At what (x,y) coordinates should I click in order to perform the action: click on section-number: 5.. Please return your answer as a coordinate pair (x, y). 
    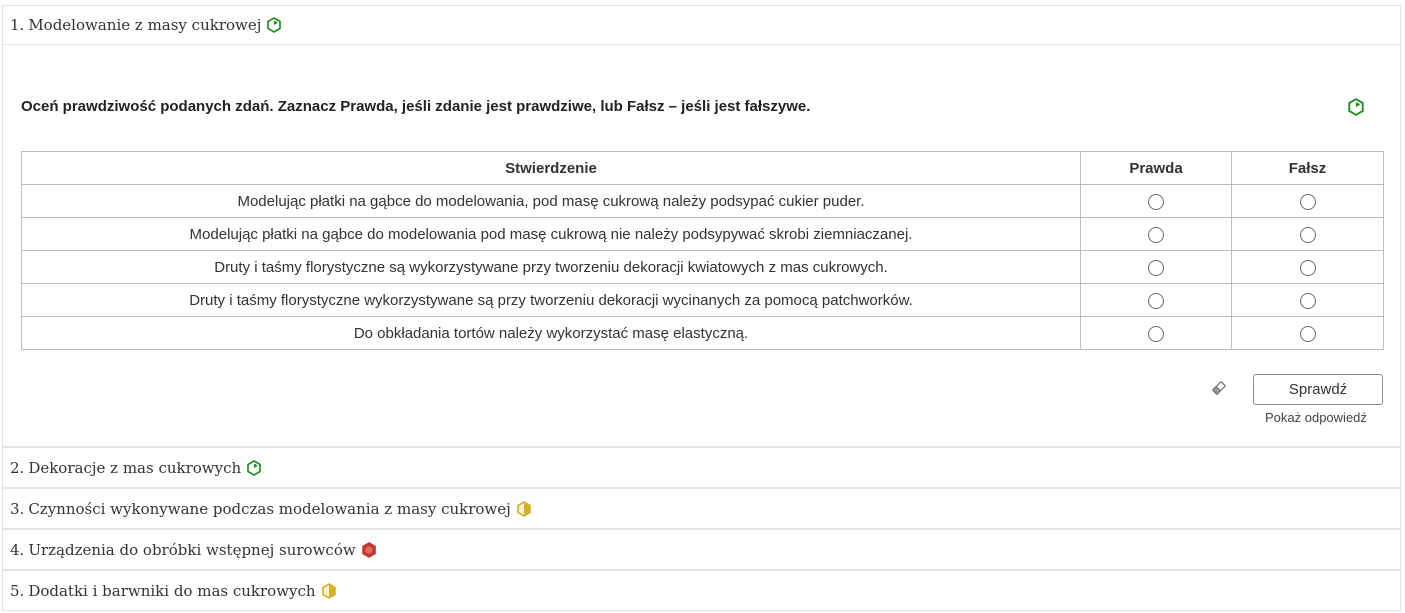
    Looking at the image, I should click on (17, 590).